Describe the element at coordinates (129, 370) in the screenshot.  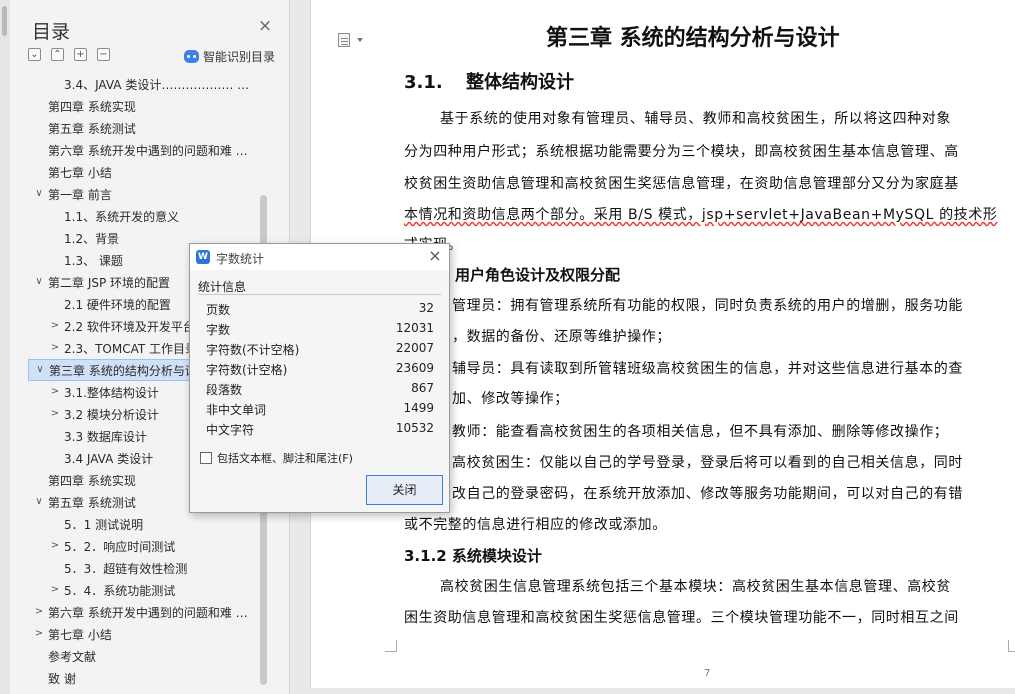
I see `outline-item-label: 第三章 系统的结构分析与设计` at that location.